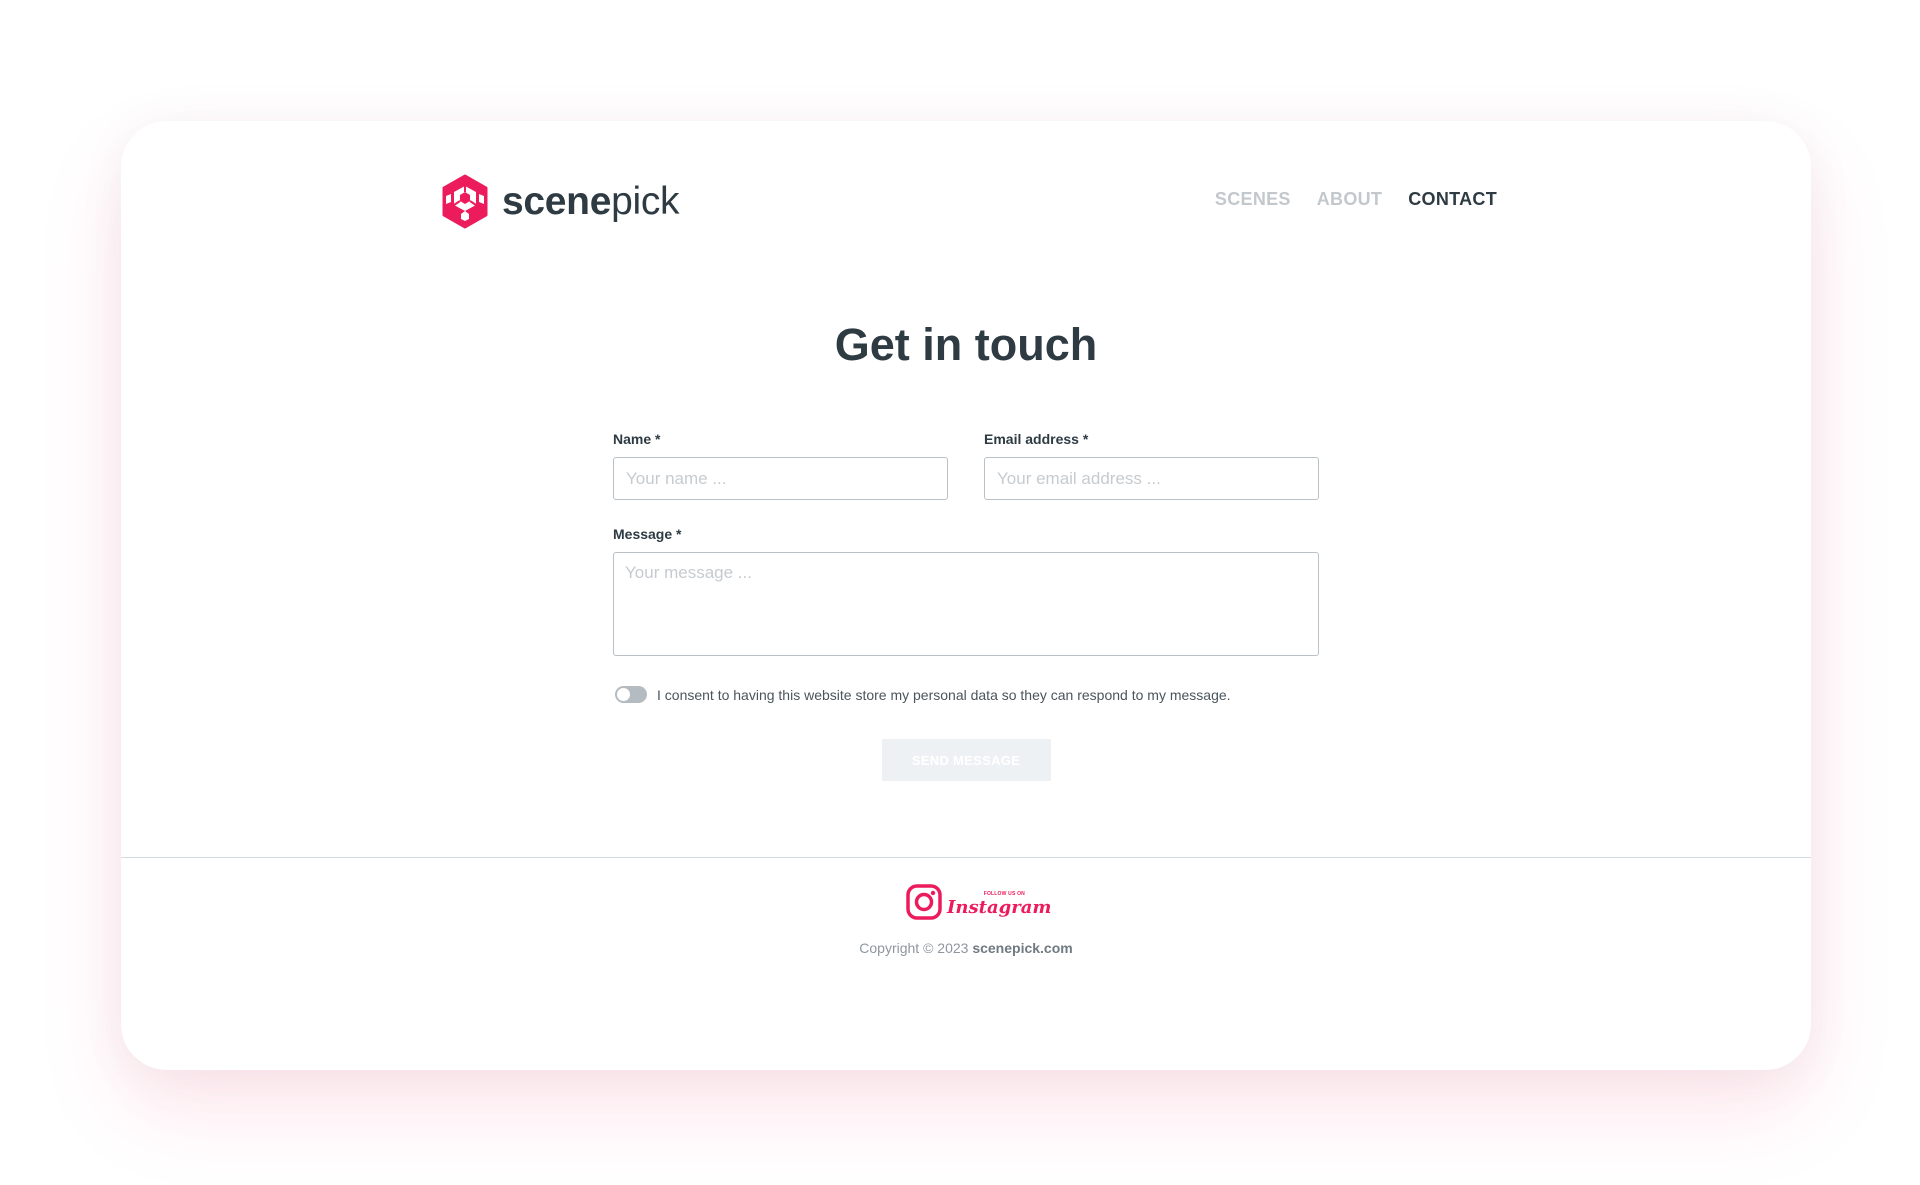 Image resolution: width=1920 pixels, height=1185 pixels. I want to click on email-input, so click(1151, 478).